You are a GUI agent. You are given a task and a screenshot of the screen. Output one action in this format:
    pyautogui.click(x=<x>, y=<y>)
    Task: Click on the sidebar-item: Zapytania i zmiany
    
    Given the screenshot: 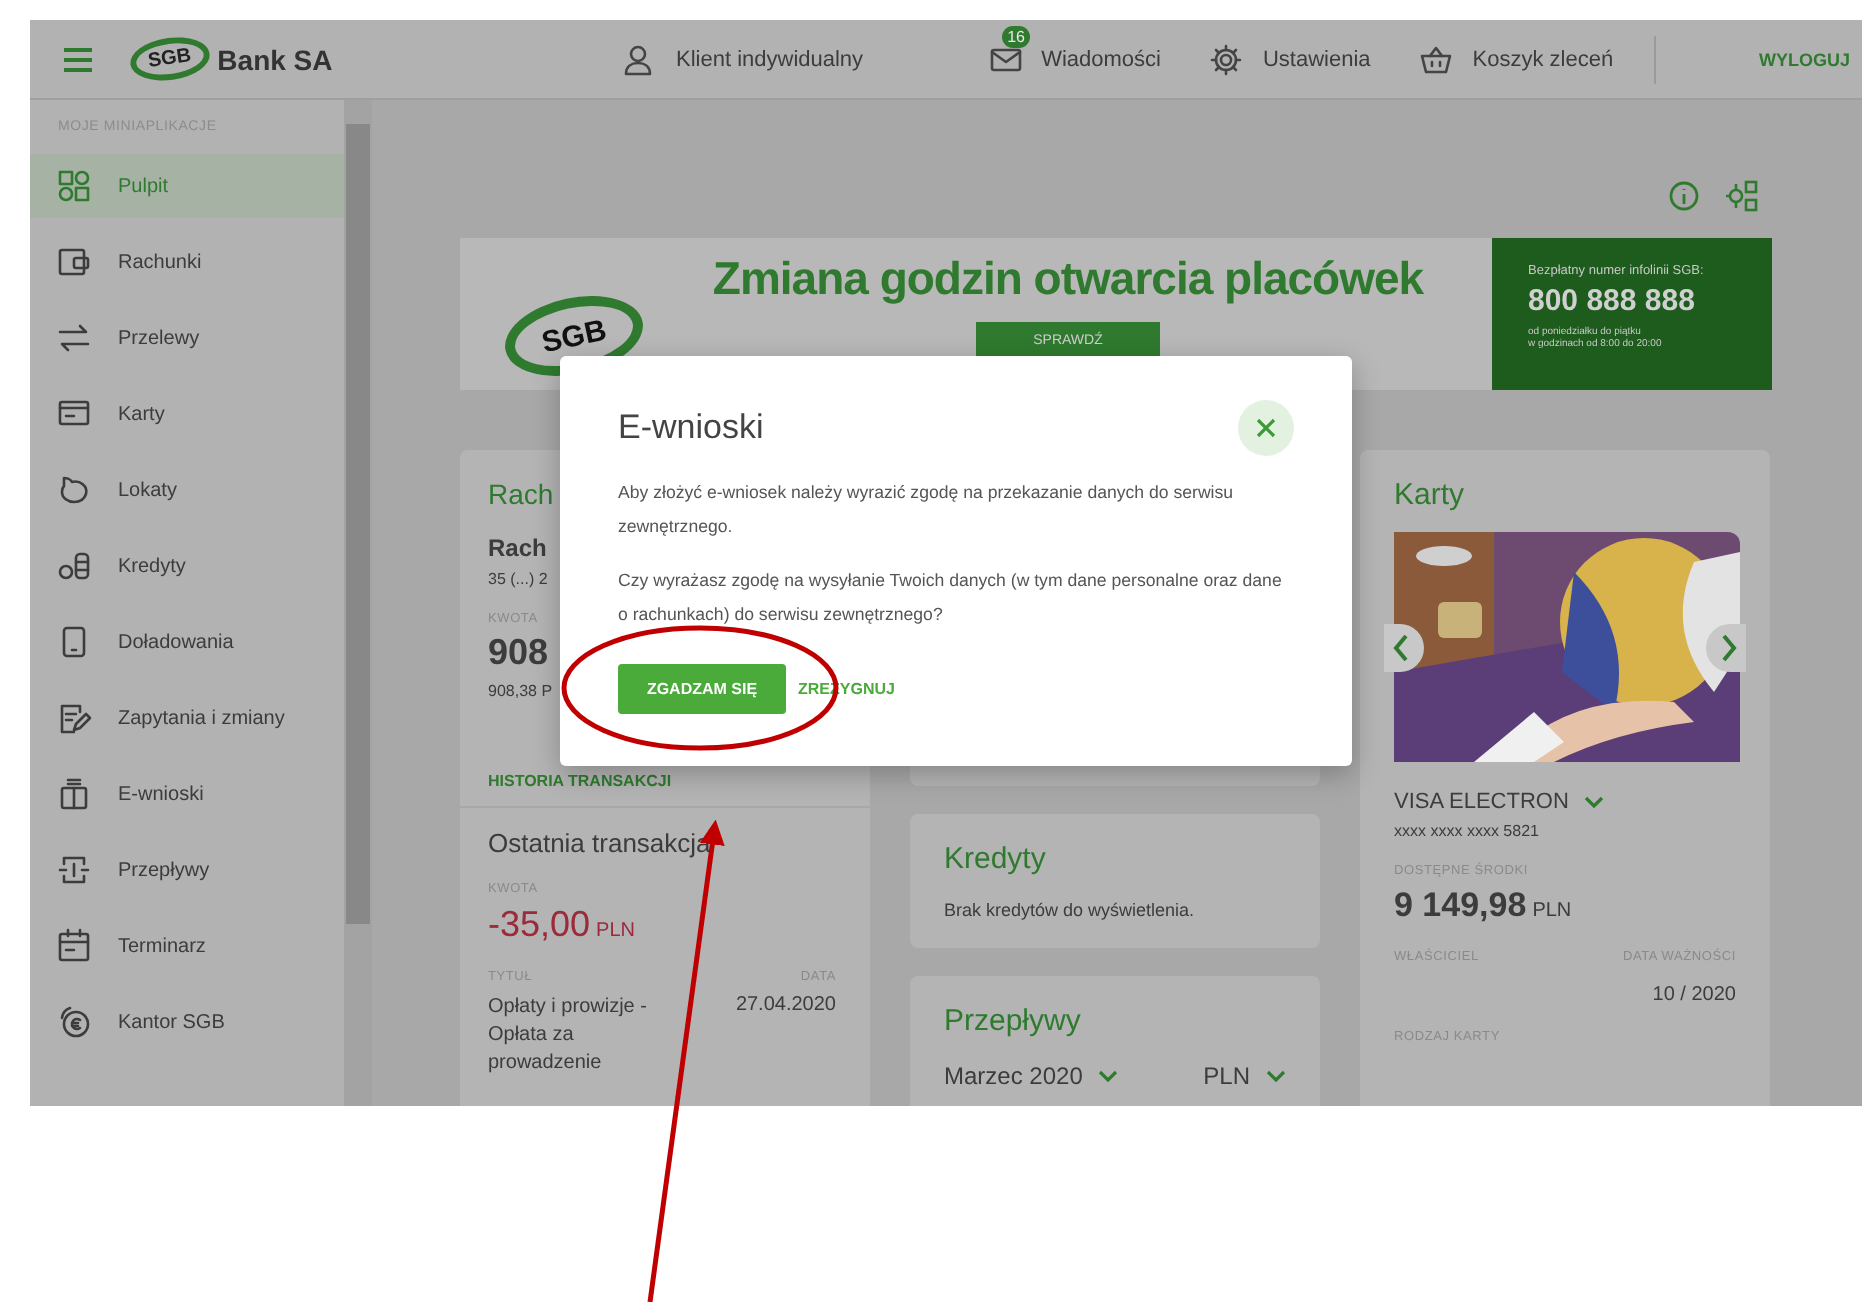 What is the action you would take?
    pyautogui.click(x=187, y=718)
    